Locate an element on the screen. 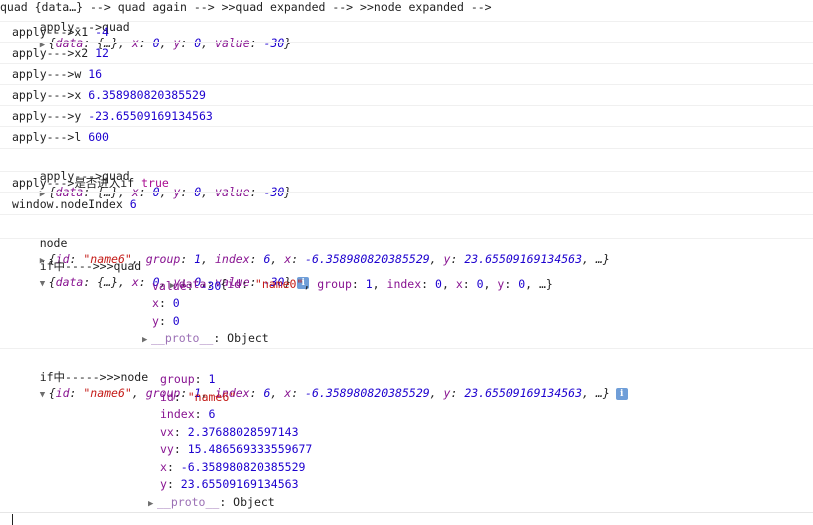 This screenshot has width=813, height=525. console-input-caret is located at coordinates (12, 519).